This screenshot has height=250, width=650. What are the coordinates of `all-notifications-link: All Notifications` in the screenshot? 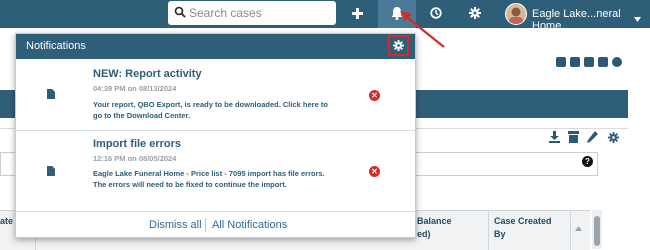 It's located at (249, 225).